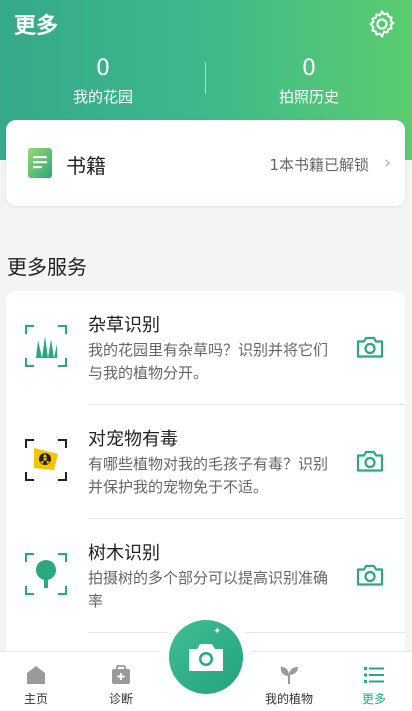 This screenshot has height=711, width=412. I want to click on settings-gear-icon, so click(382, 24).